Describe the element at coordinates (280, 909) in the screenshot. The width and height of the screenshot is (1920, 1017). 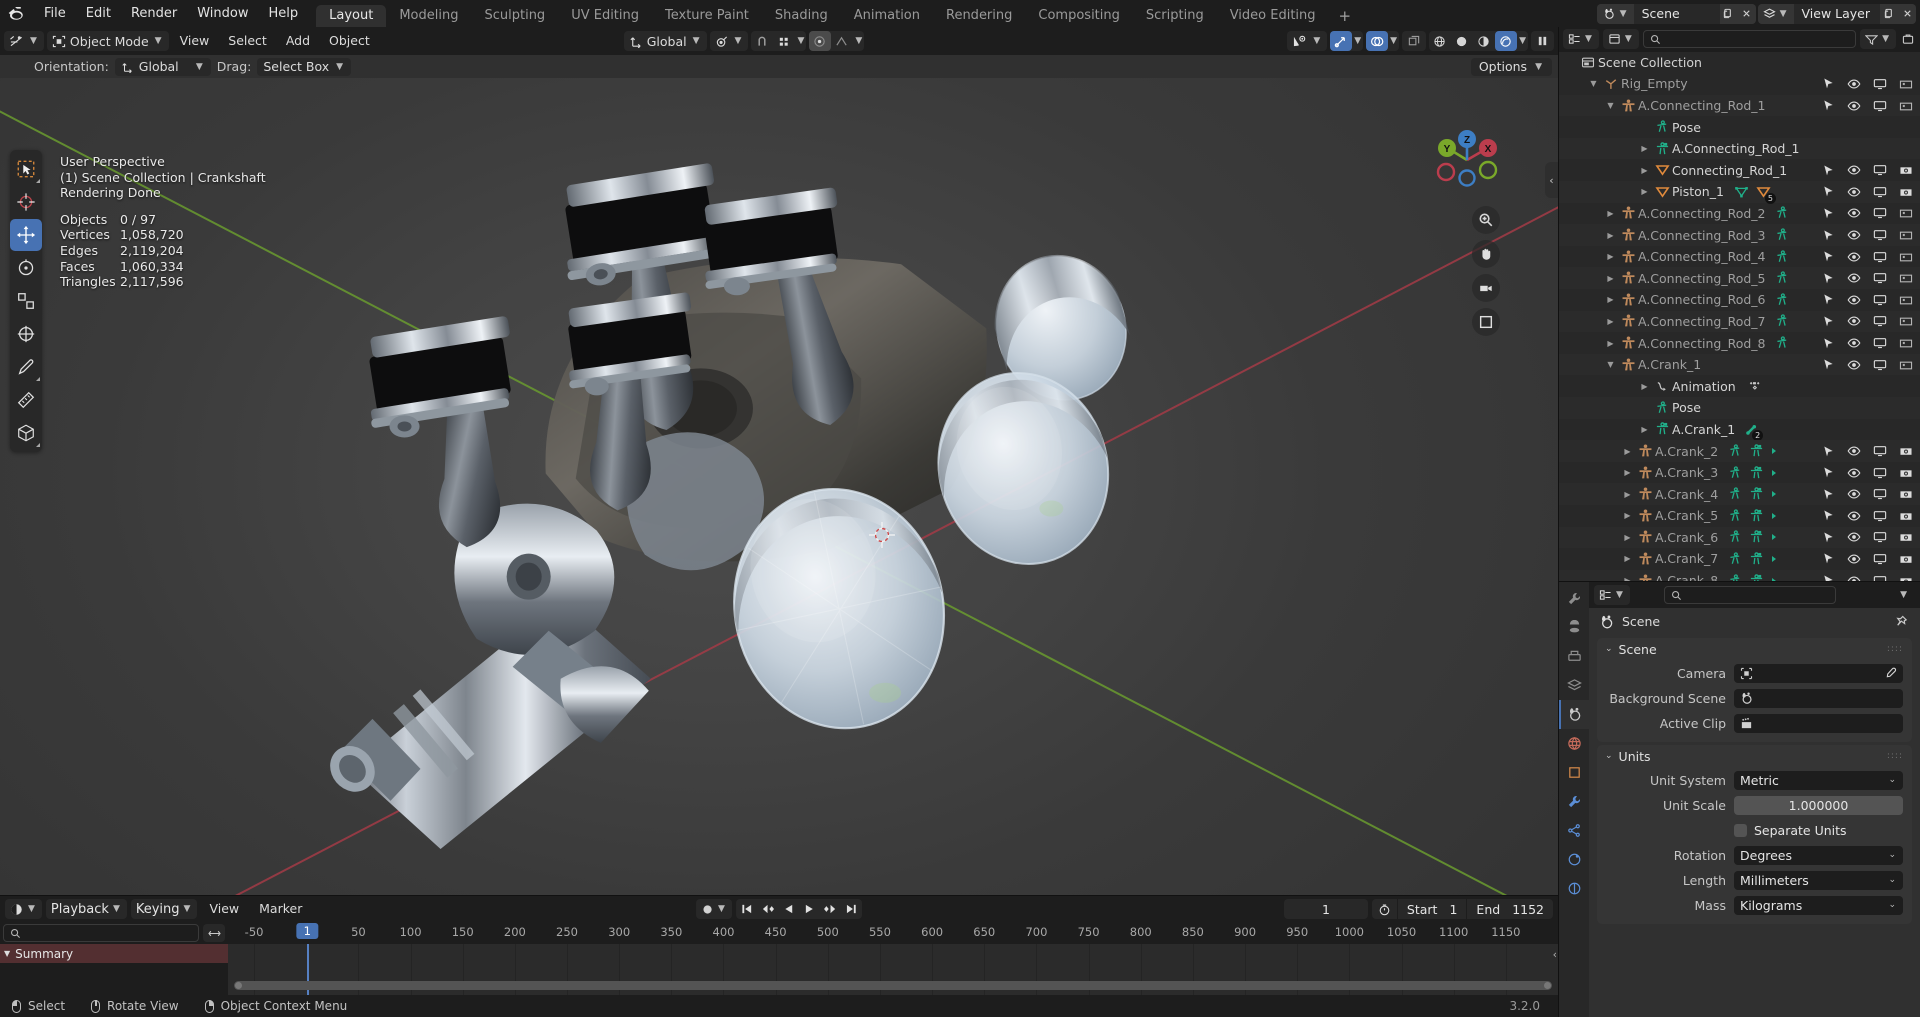
I see `timeline-menu-marker: Marker` at that location.